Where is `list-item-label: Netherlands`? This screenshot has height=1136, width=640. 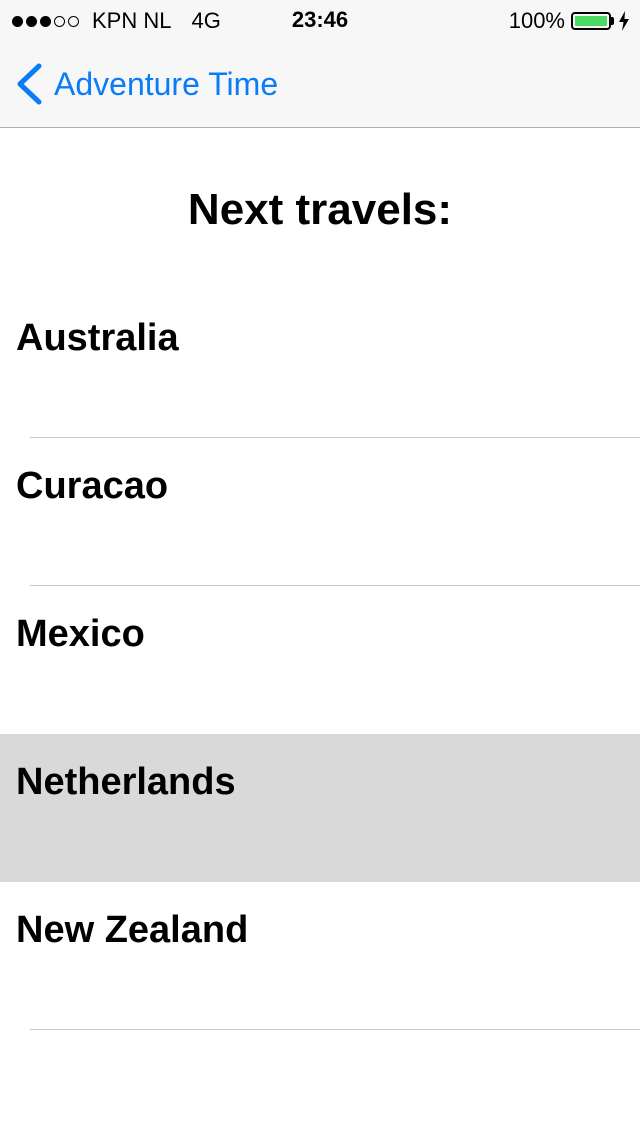
list-item-label: Netherlands is located at coordinates (126, 782).